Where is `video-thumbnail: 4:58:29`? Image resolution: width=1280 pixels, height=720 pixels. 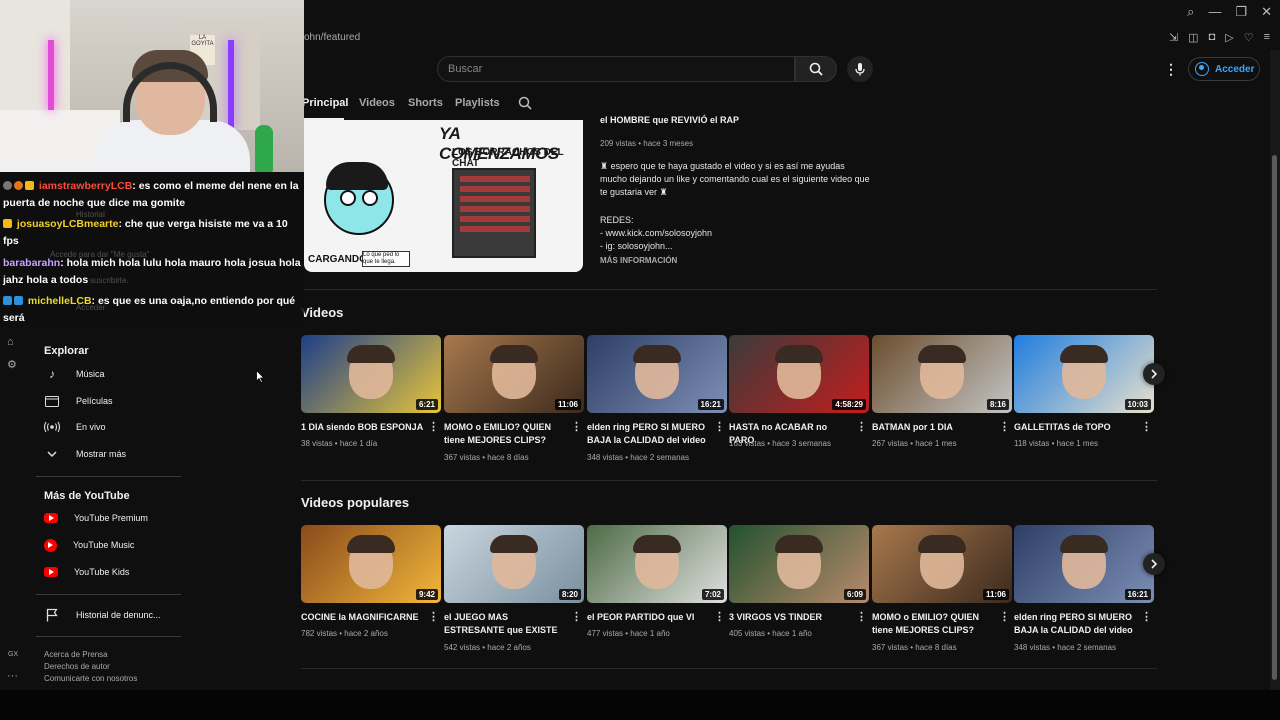 video-thumbnail: 4:58:29 is located at coordinates (799, 374).